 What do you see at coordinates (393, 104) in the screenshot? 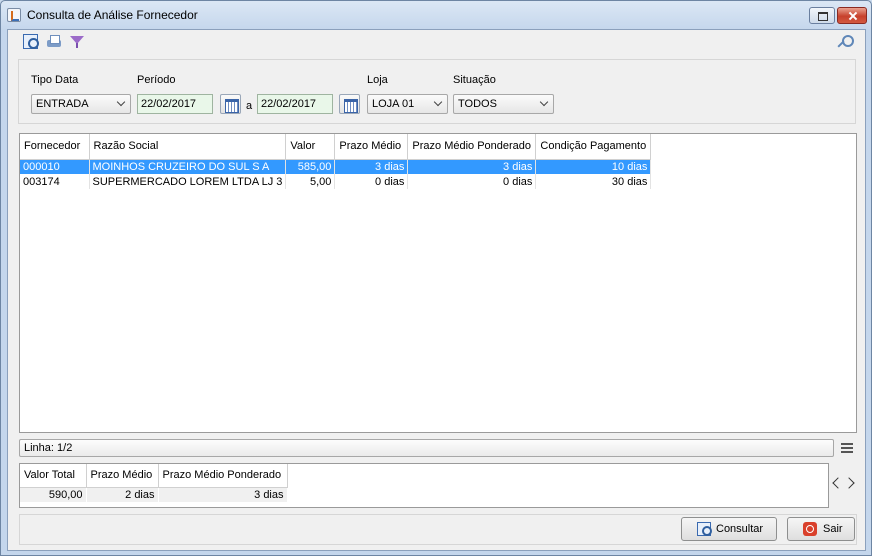
I see `loja-value: LOJA 01` at bounding box center [393, 104].